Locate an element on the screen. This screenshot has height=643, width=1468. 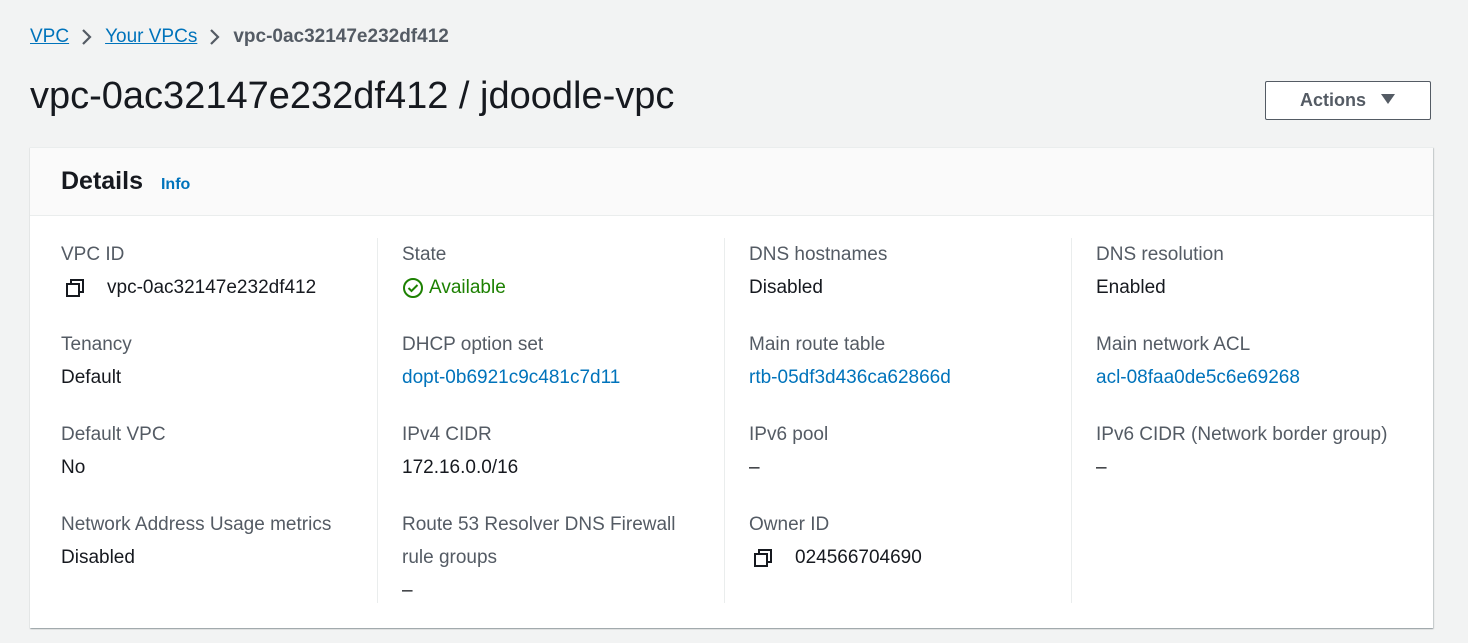
field-label: Default VPC is located at coordinates (113, 434).